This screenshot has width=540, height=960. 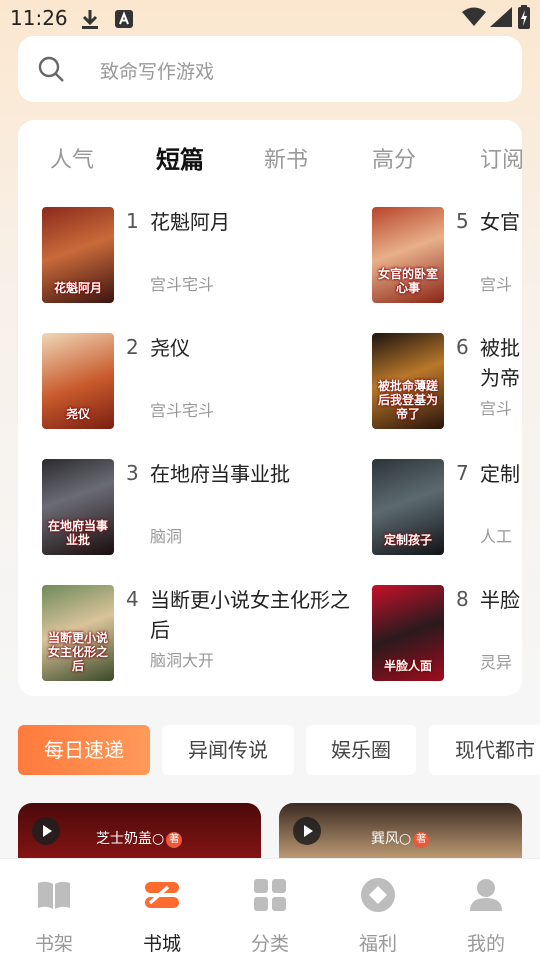 I want to click on book-title: 女官, so click(x=500, y=222).